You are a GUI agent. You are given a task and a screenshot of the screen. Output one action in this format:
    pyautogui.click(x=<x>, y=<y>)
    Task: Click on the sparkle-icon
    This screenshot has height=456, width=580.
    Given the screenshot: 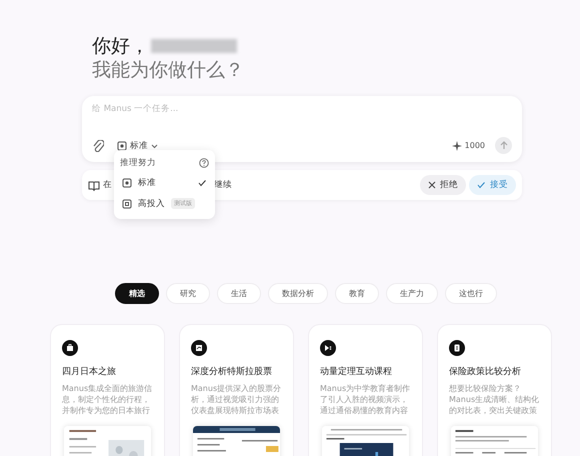 What is the action you would take?
    pyautogui.click(x=457, y=145)
    